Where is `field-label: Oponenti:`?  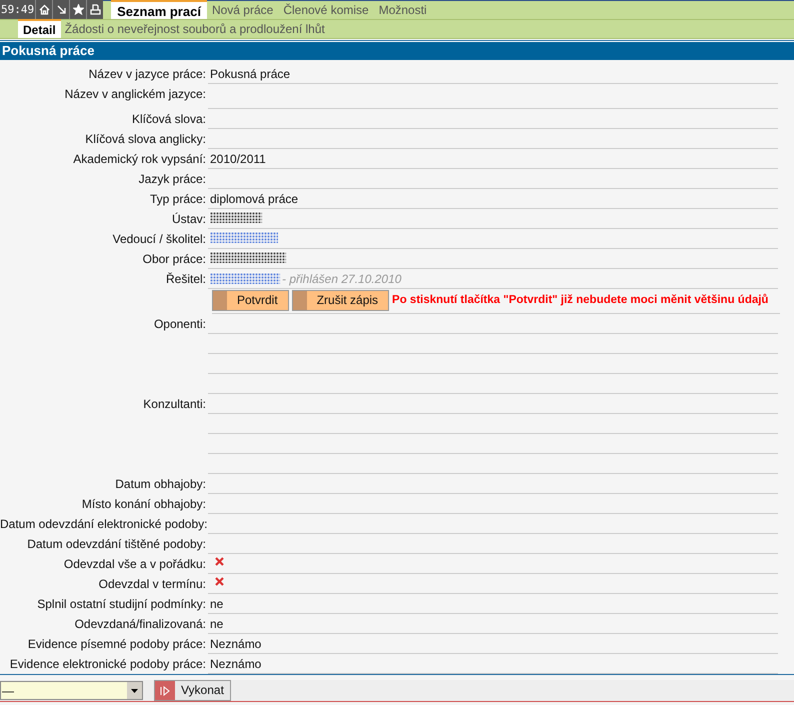
field-label: Oponenti: is located at coordinates (179, 324).